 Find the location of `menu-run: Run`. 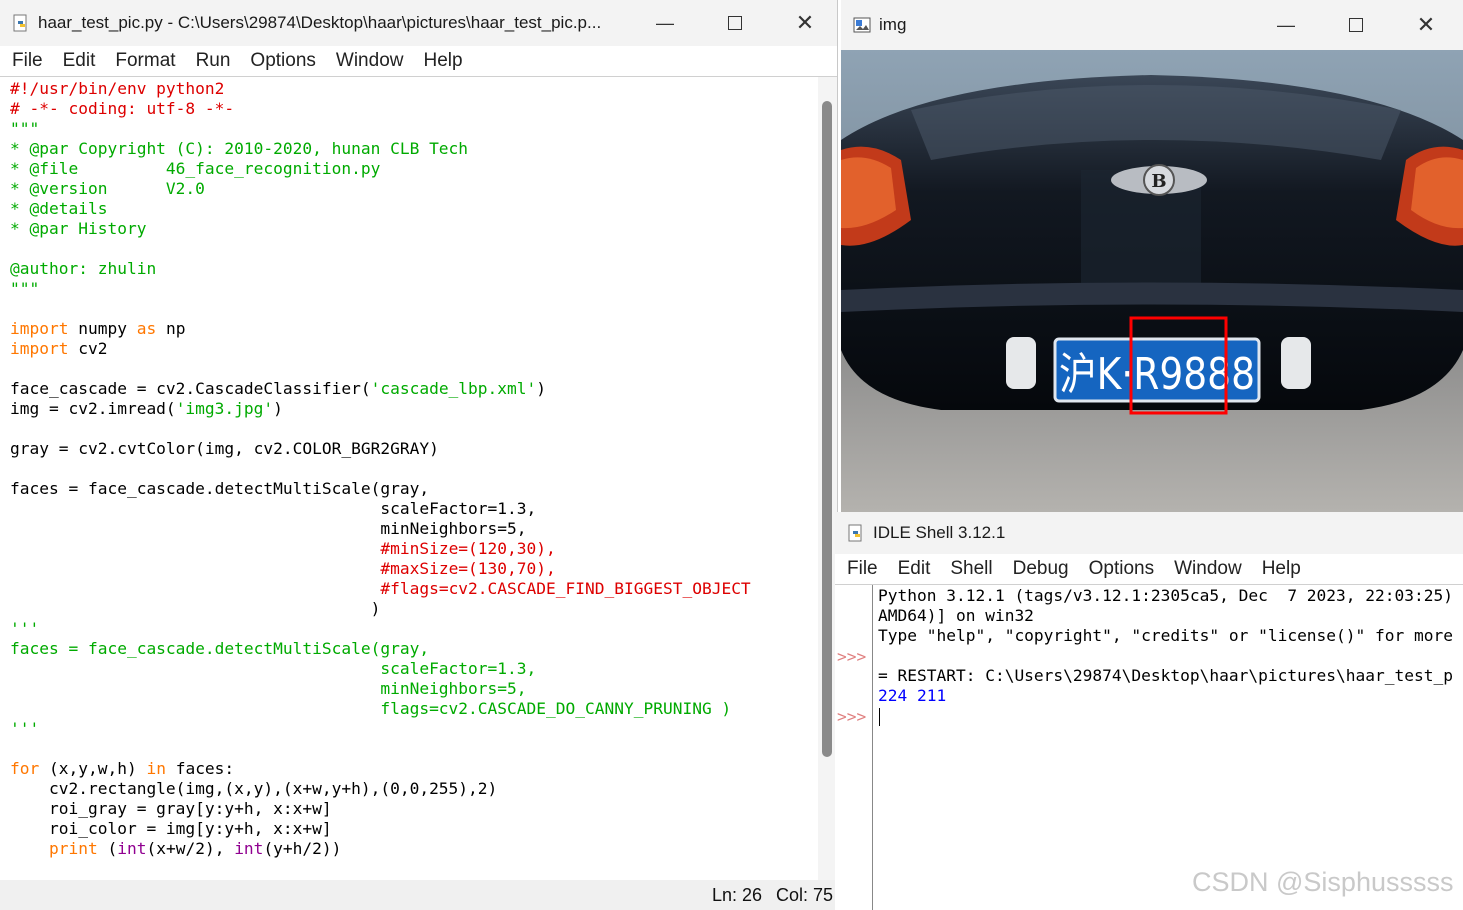

menu-run: Run is located at coordinates (213, 61).